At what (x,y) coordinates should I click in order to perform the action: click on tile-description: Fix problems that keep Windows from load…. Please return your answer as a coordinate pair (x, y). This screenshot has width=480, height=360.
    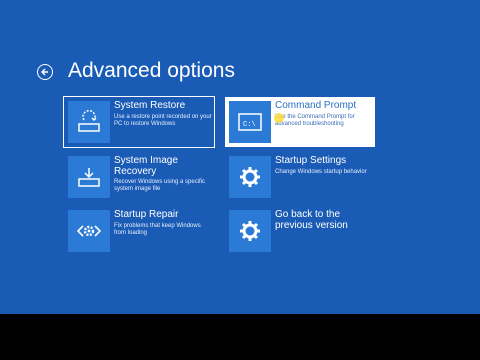
    Looking at the image, I should click on (157, 229).